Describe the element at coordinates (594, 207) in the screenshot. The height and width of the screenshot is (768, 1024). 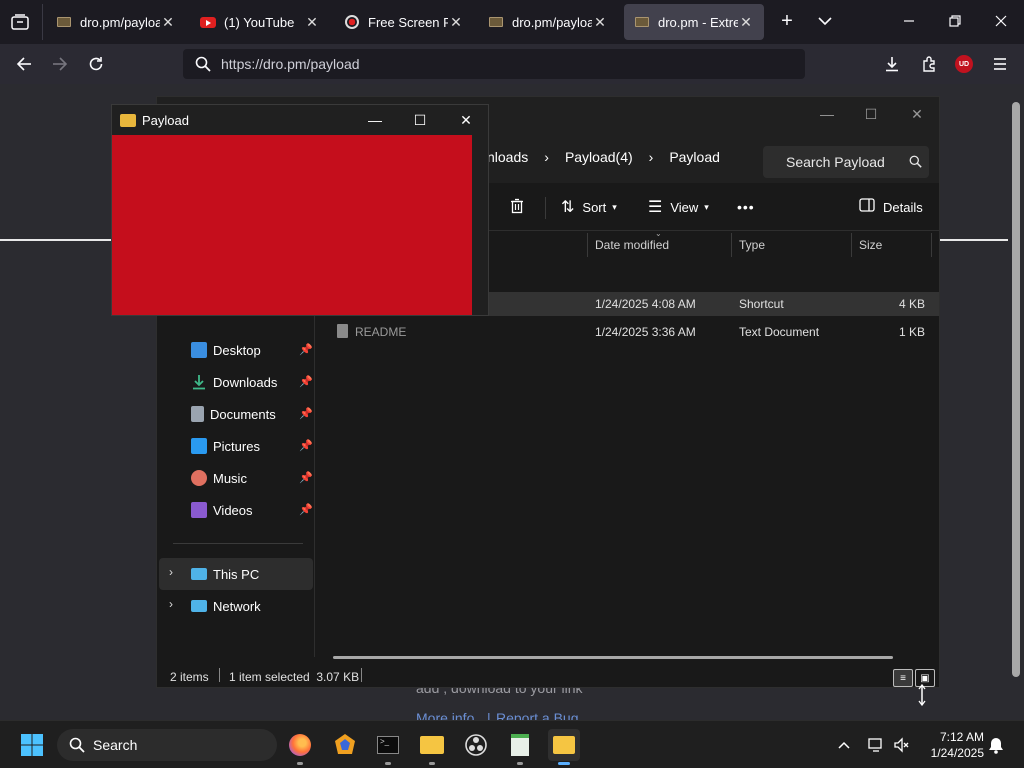
I see `sort-label: Sort` at that location.